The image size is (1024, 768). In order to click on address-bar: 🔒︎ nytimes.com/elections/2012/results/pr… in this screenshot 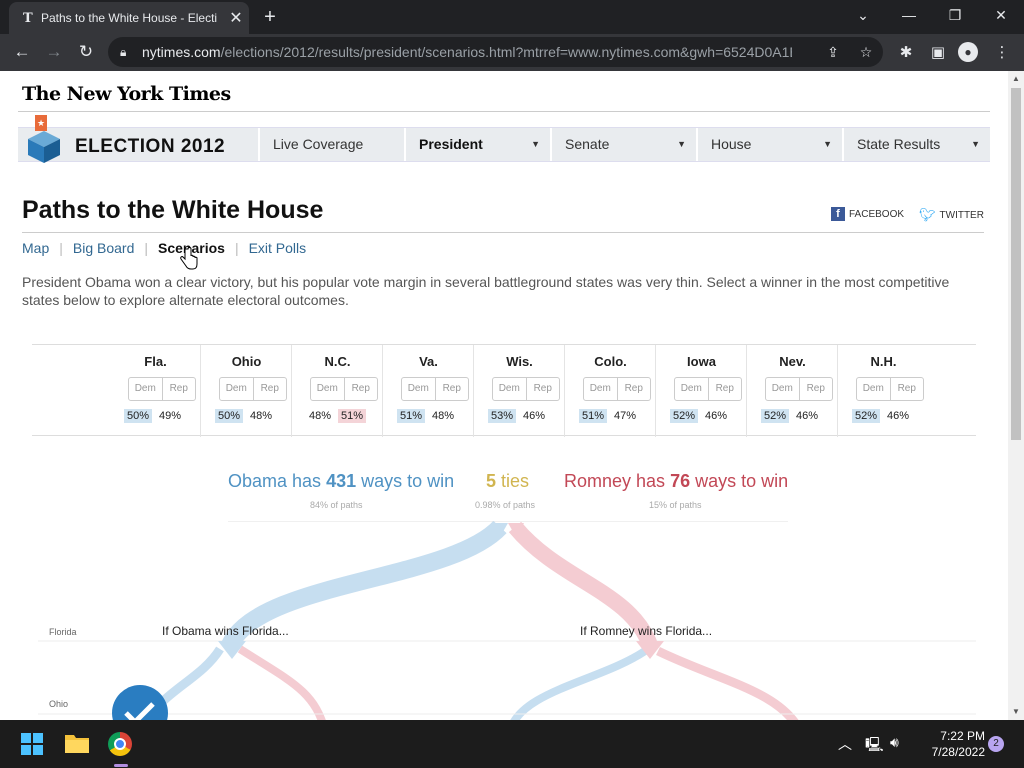, I will do `click(495, 52)`.